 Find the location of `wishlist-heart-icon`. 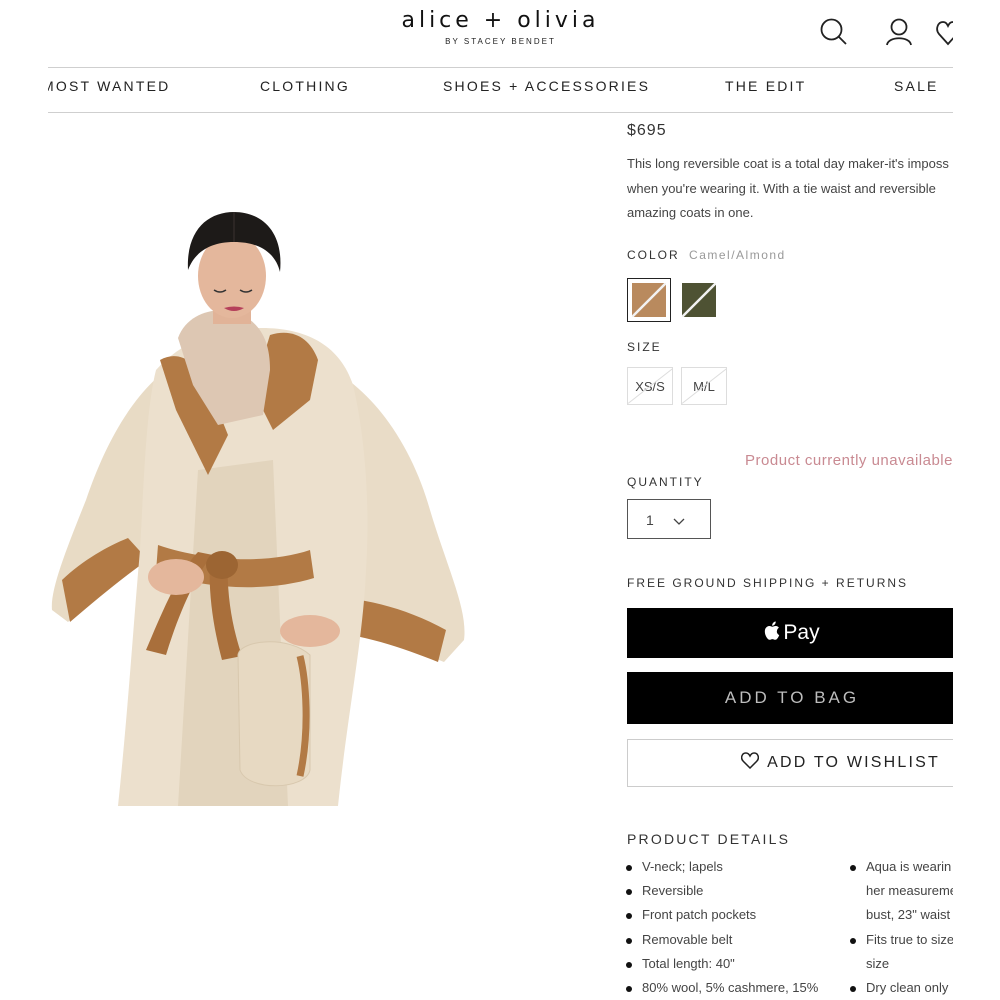

wishlist-heart-icon is located at coordinates (944, 33).